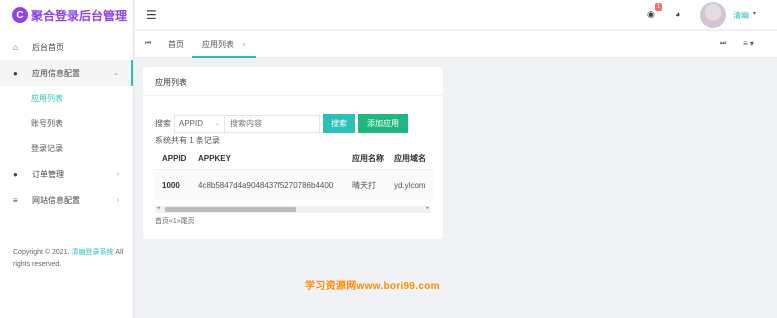 This screenshot has height=318, width=777. What do you see at coordinates (56, 200) in the screenshot?
I see `sidebar-item-label: 网站信息配置` at bounding box center [56, 200].